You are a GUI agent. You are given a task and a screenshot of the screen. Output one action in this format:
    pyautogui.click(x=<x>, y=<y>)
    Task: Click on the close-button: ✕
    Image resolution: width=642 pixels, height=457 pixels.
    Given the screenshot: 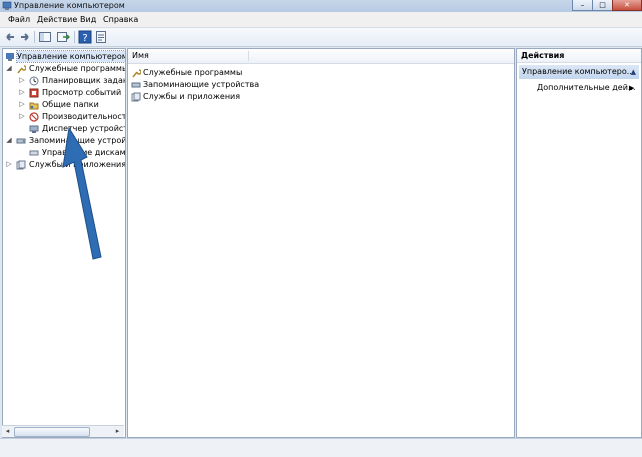 What is the action you would take?
    pyautogui.click(x=627, y=5)
    